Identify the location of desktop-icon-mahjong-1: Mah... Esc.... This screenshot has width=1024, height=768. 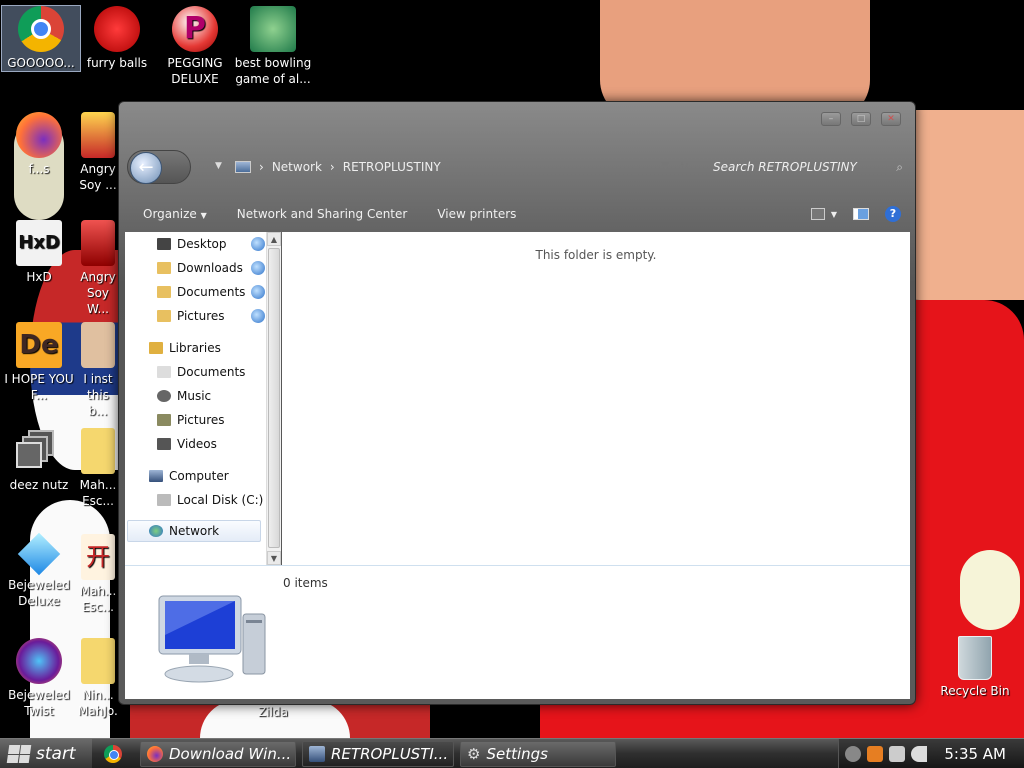
(98, 468).